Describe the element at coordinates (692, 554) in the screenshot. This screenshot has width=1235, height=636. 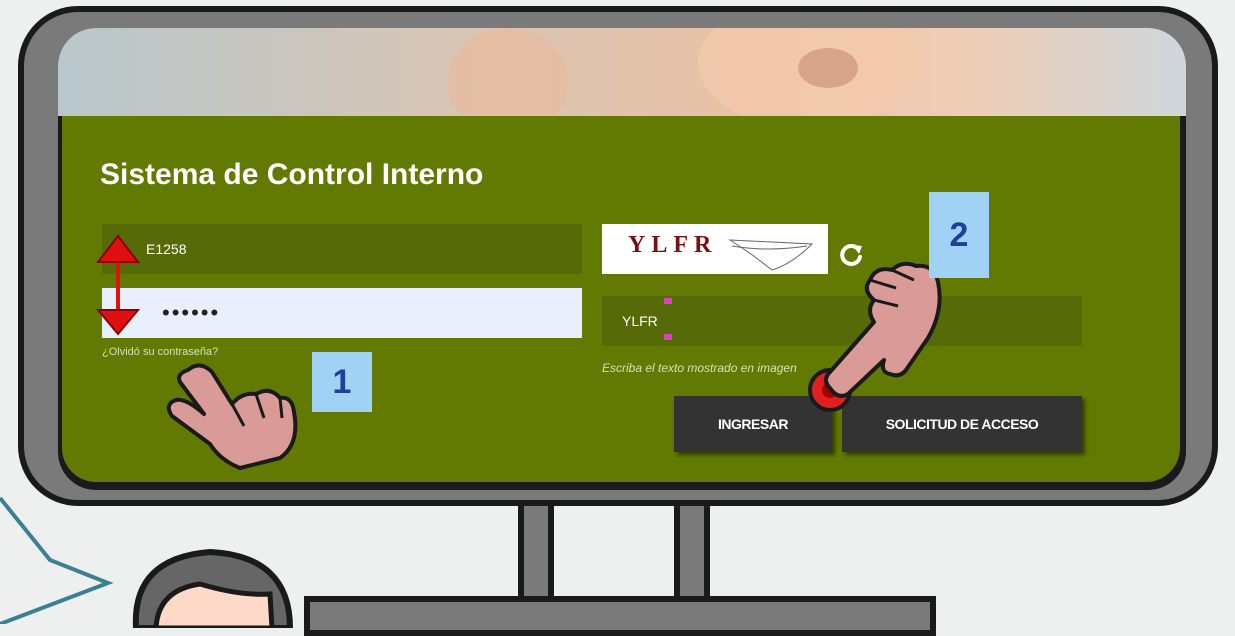
I see `stand-right-post` at that location.